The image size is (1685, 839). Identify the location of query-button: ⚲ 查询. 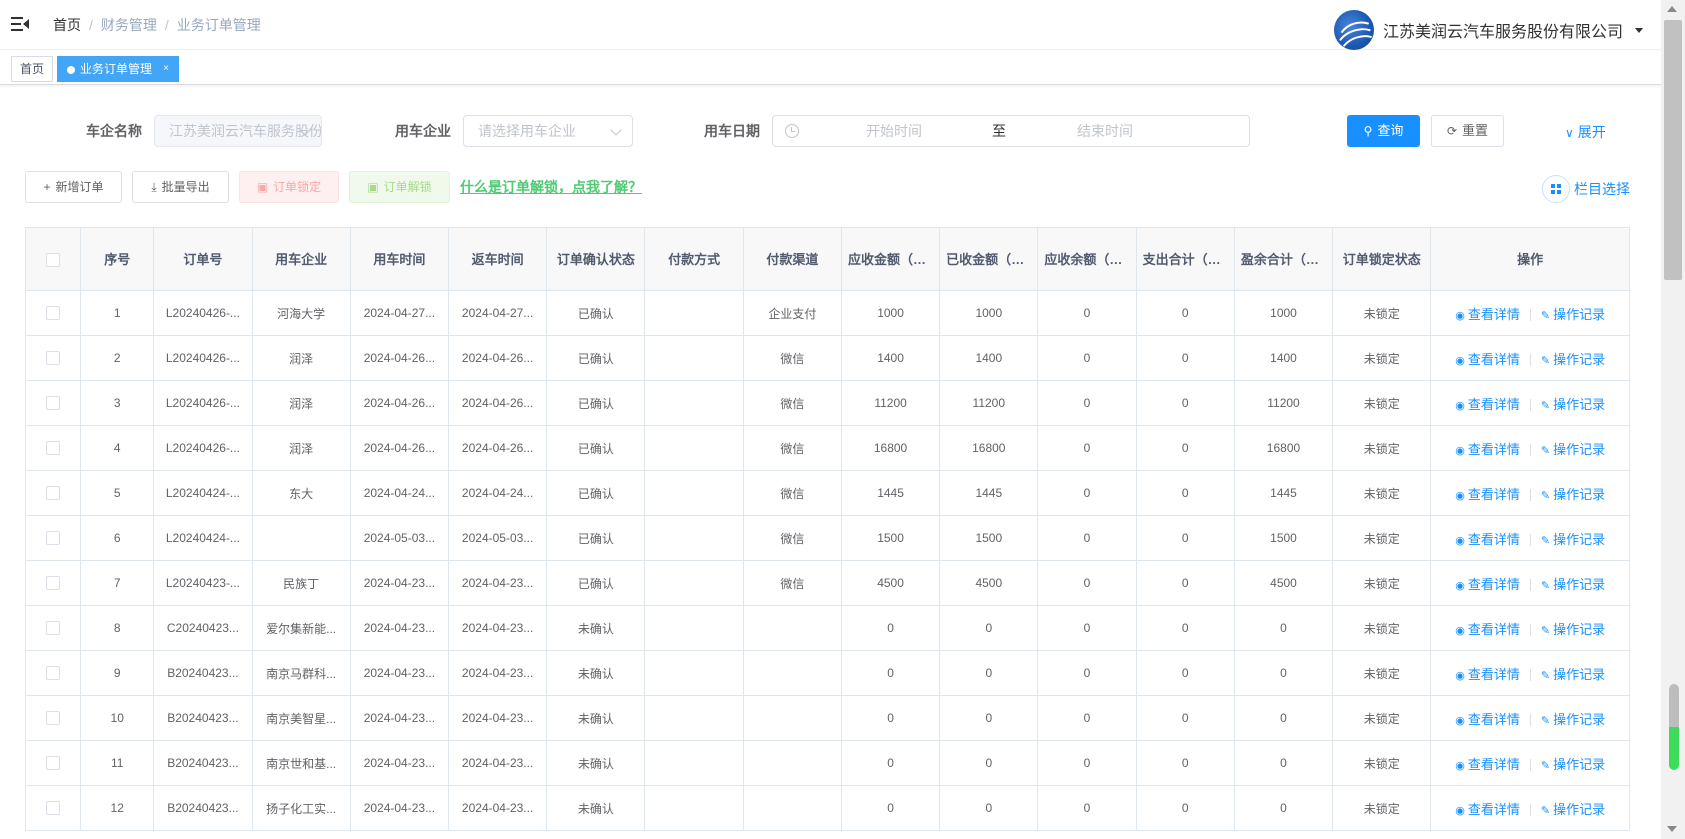
(1383, 131).